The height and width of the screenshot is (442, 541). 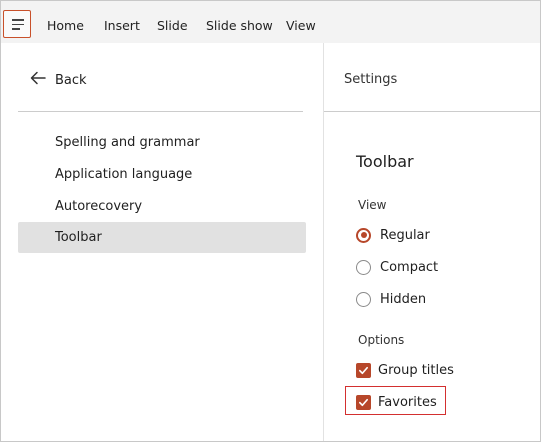 What do you see at coordinates (71, 80) in the screenshot?
I see `back-label: Back` at bounding box center [71, 80].